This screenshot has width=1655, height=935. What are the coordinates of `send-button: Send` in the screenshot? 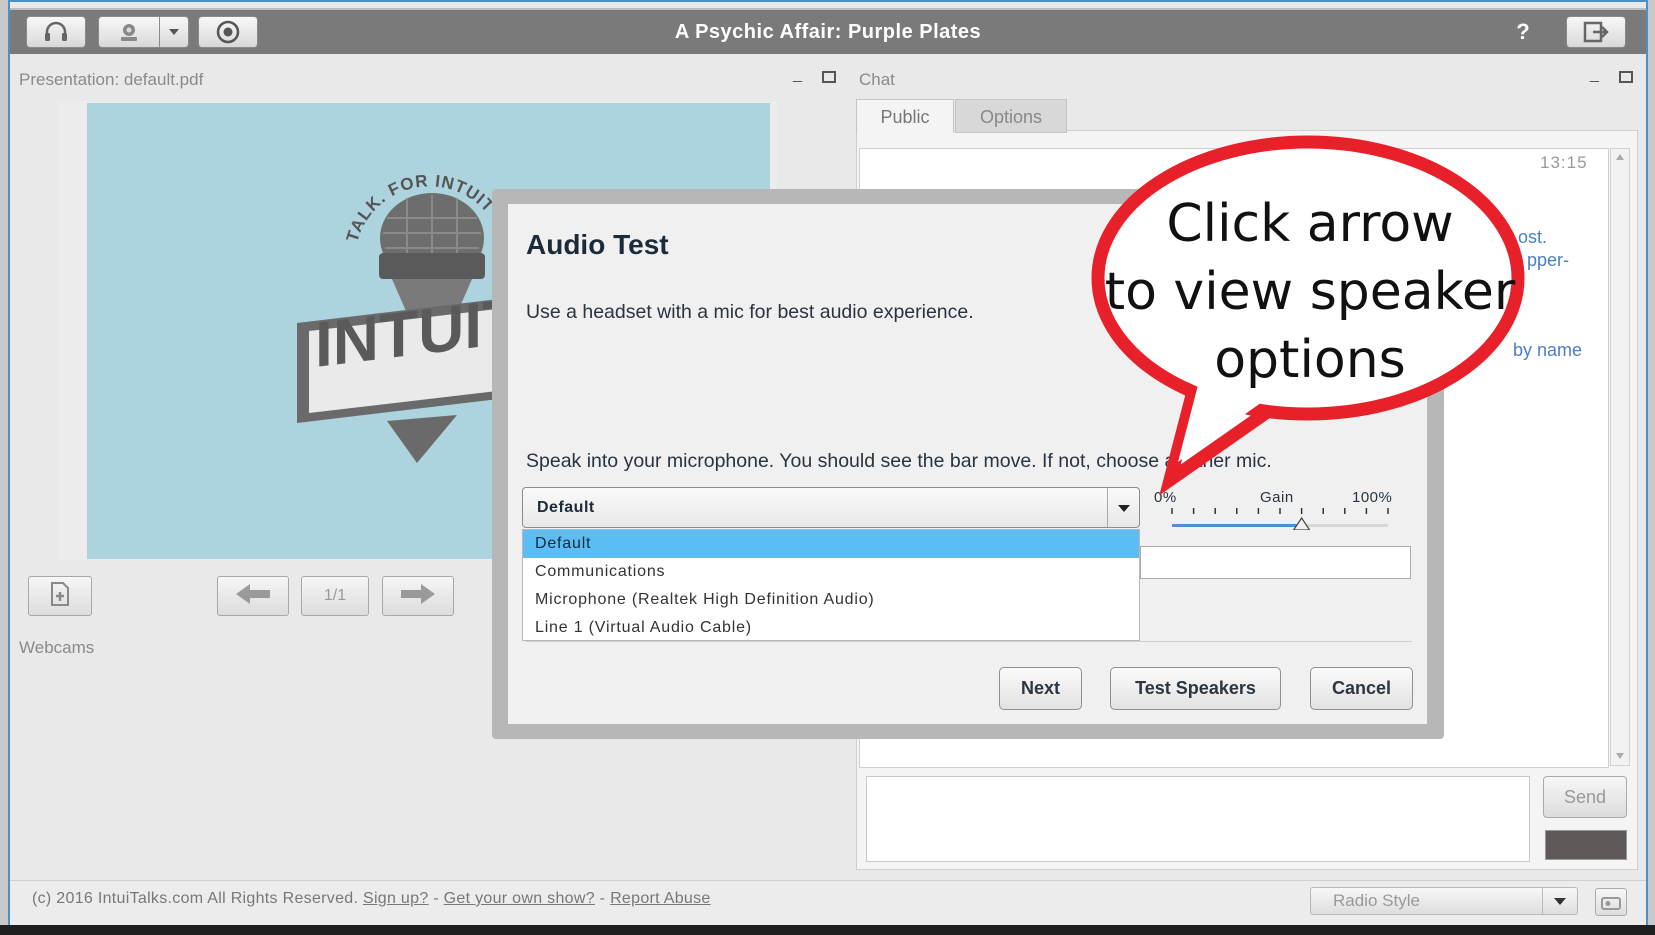 It's located at (1585, 797).